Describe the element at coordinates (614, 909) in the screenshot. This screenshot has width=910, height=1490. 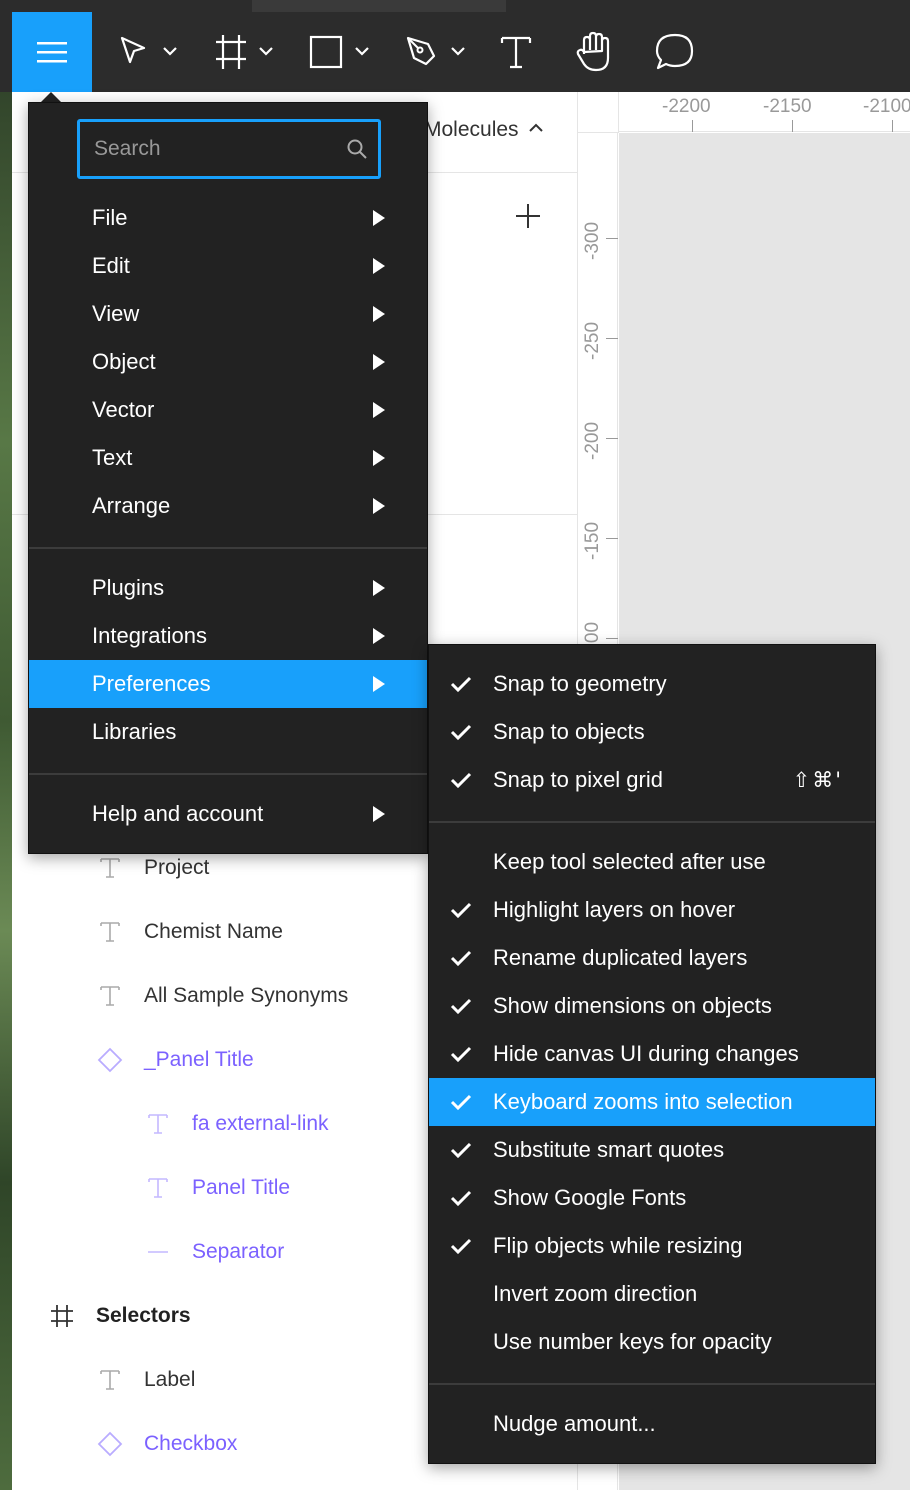
I see `pref-label: Highlight layers on hover` at that location.